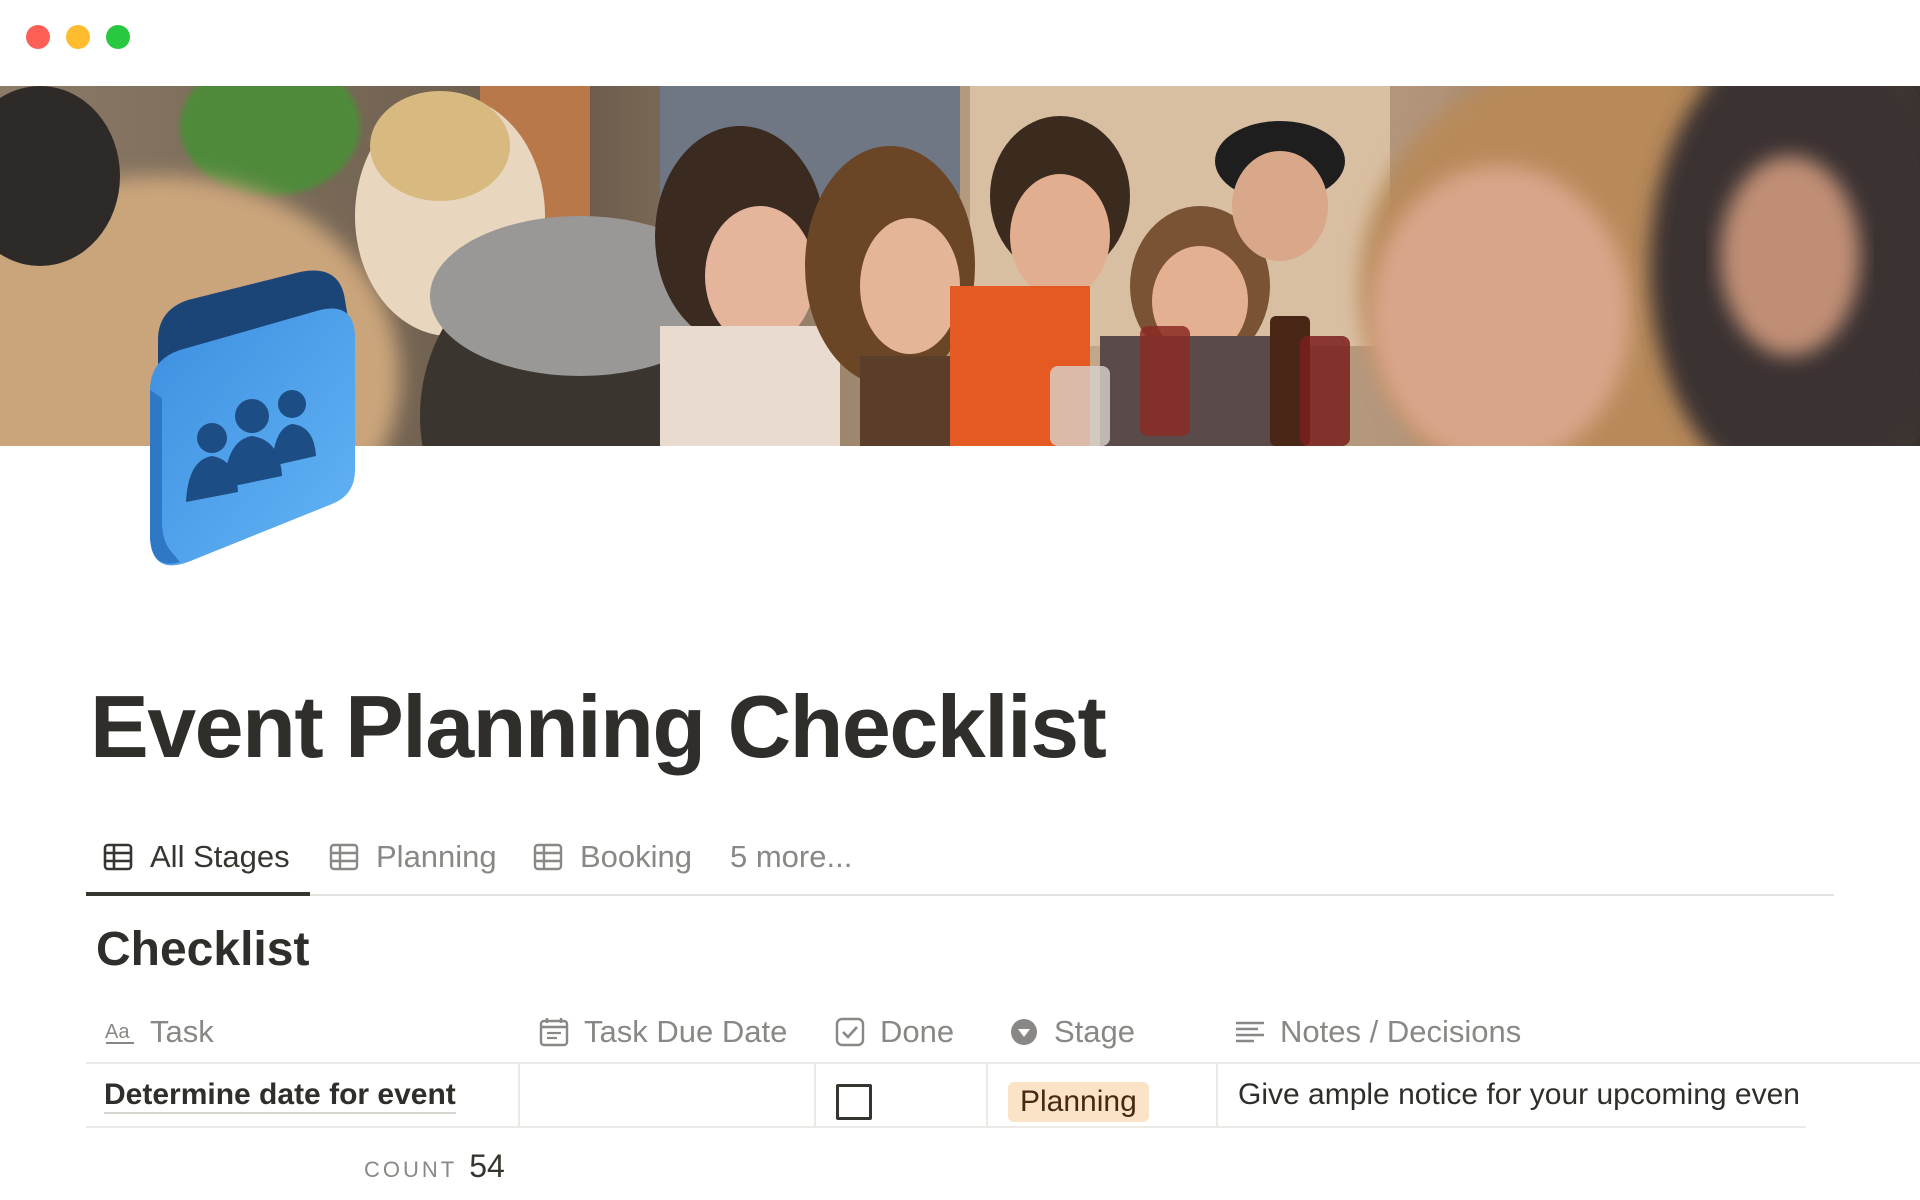 The image size is (1920, 1200). What do you see at coordinates (686, 1031) in the screenshot?
I see `column-label: Task Due Date` at bounding box center [686, 1031].